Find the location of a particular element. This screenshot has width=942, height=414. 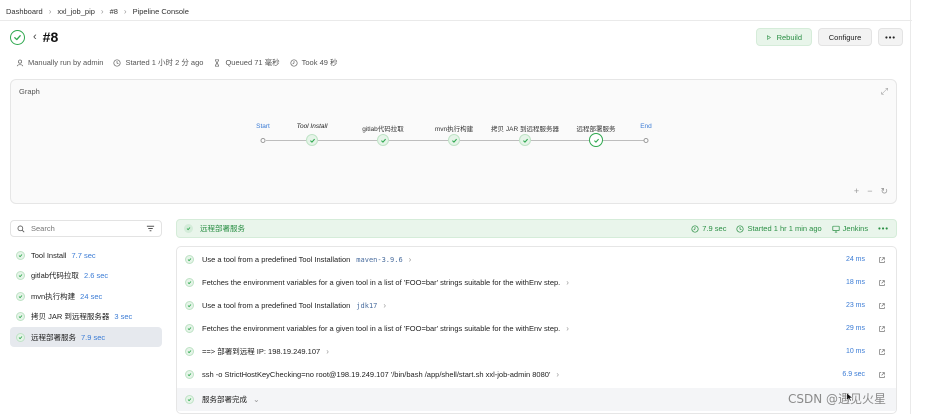

page-border is located at coordinates (910, 207).